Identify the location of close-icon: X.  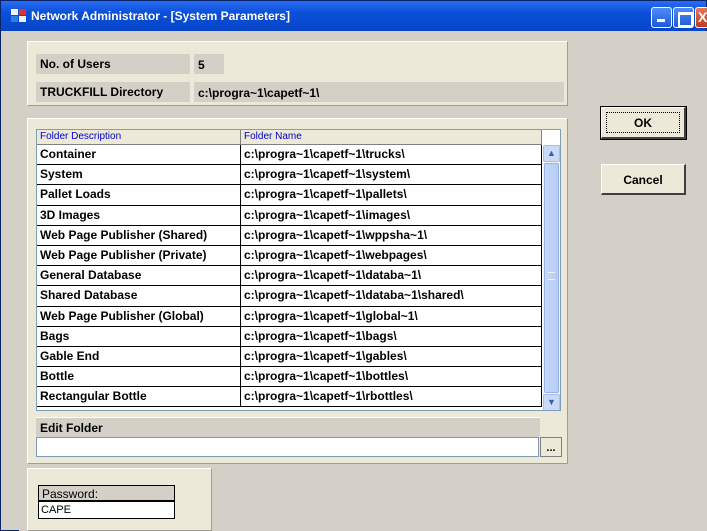
(701, 17).